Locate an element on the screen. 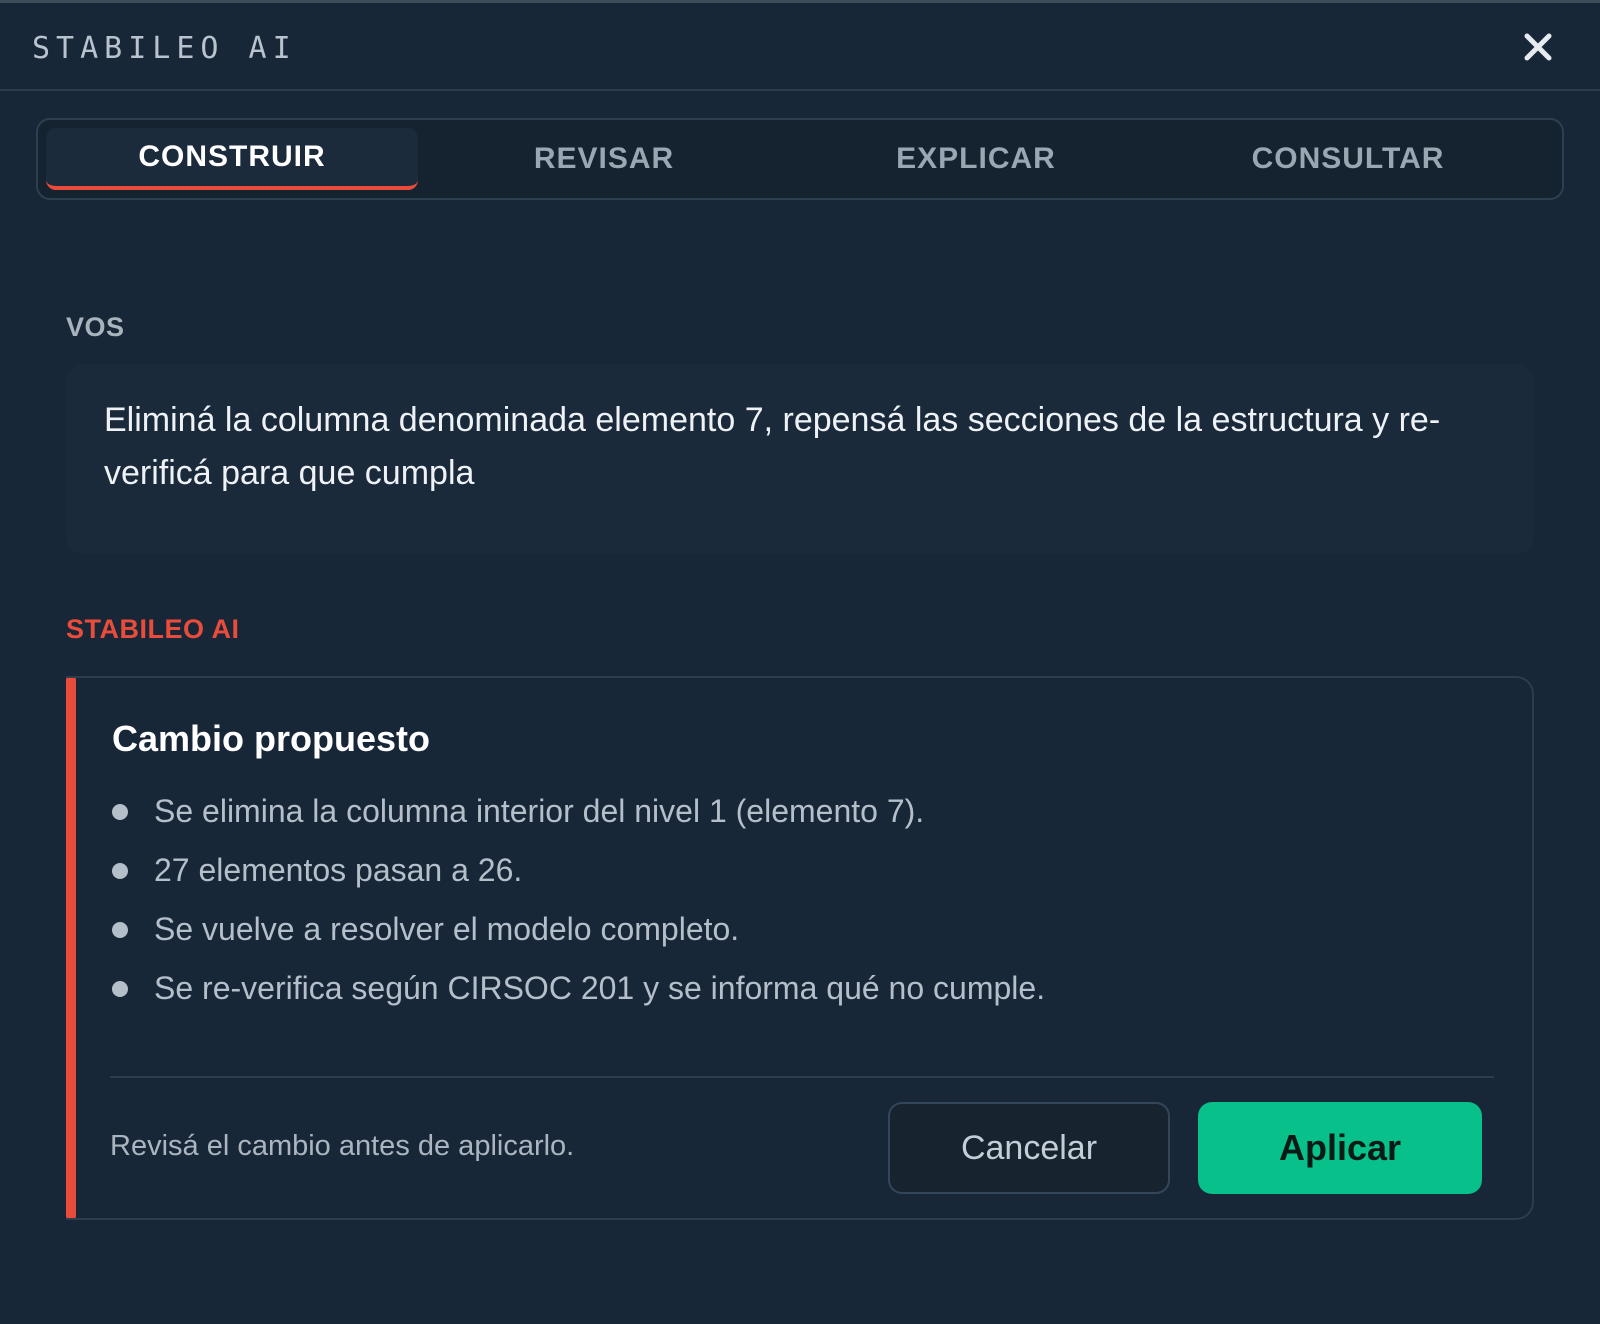 Image resolution: width=1600 pixels, height=1324 pixels. card-divider is located at coordinates (802, 1077).